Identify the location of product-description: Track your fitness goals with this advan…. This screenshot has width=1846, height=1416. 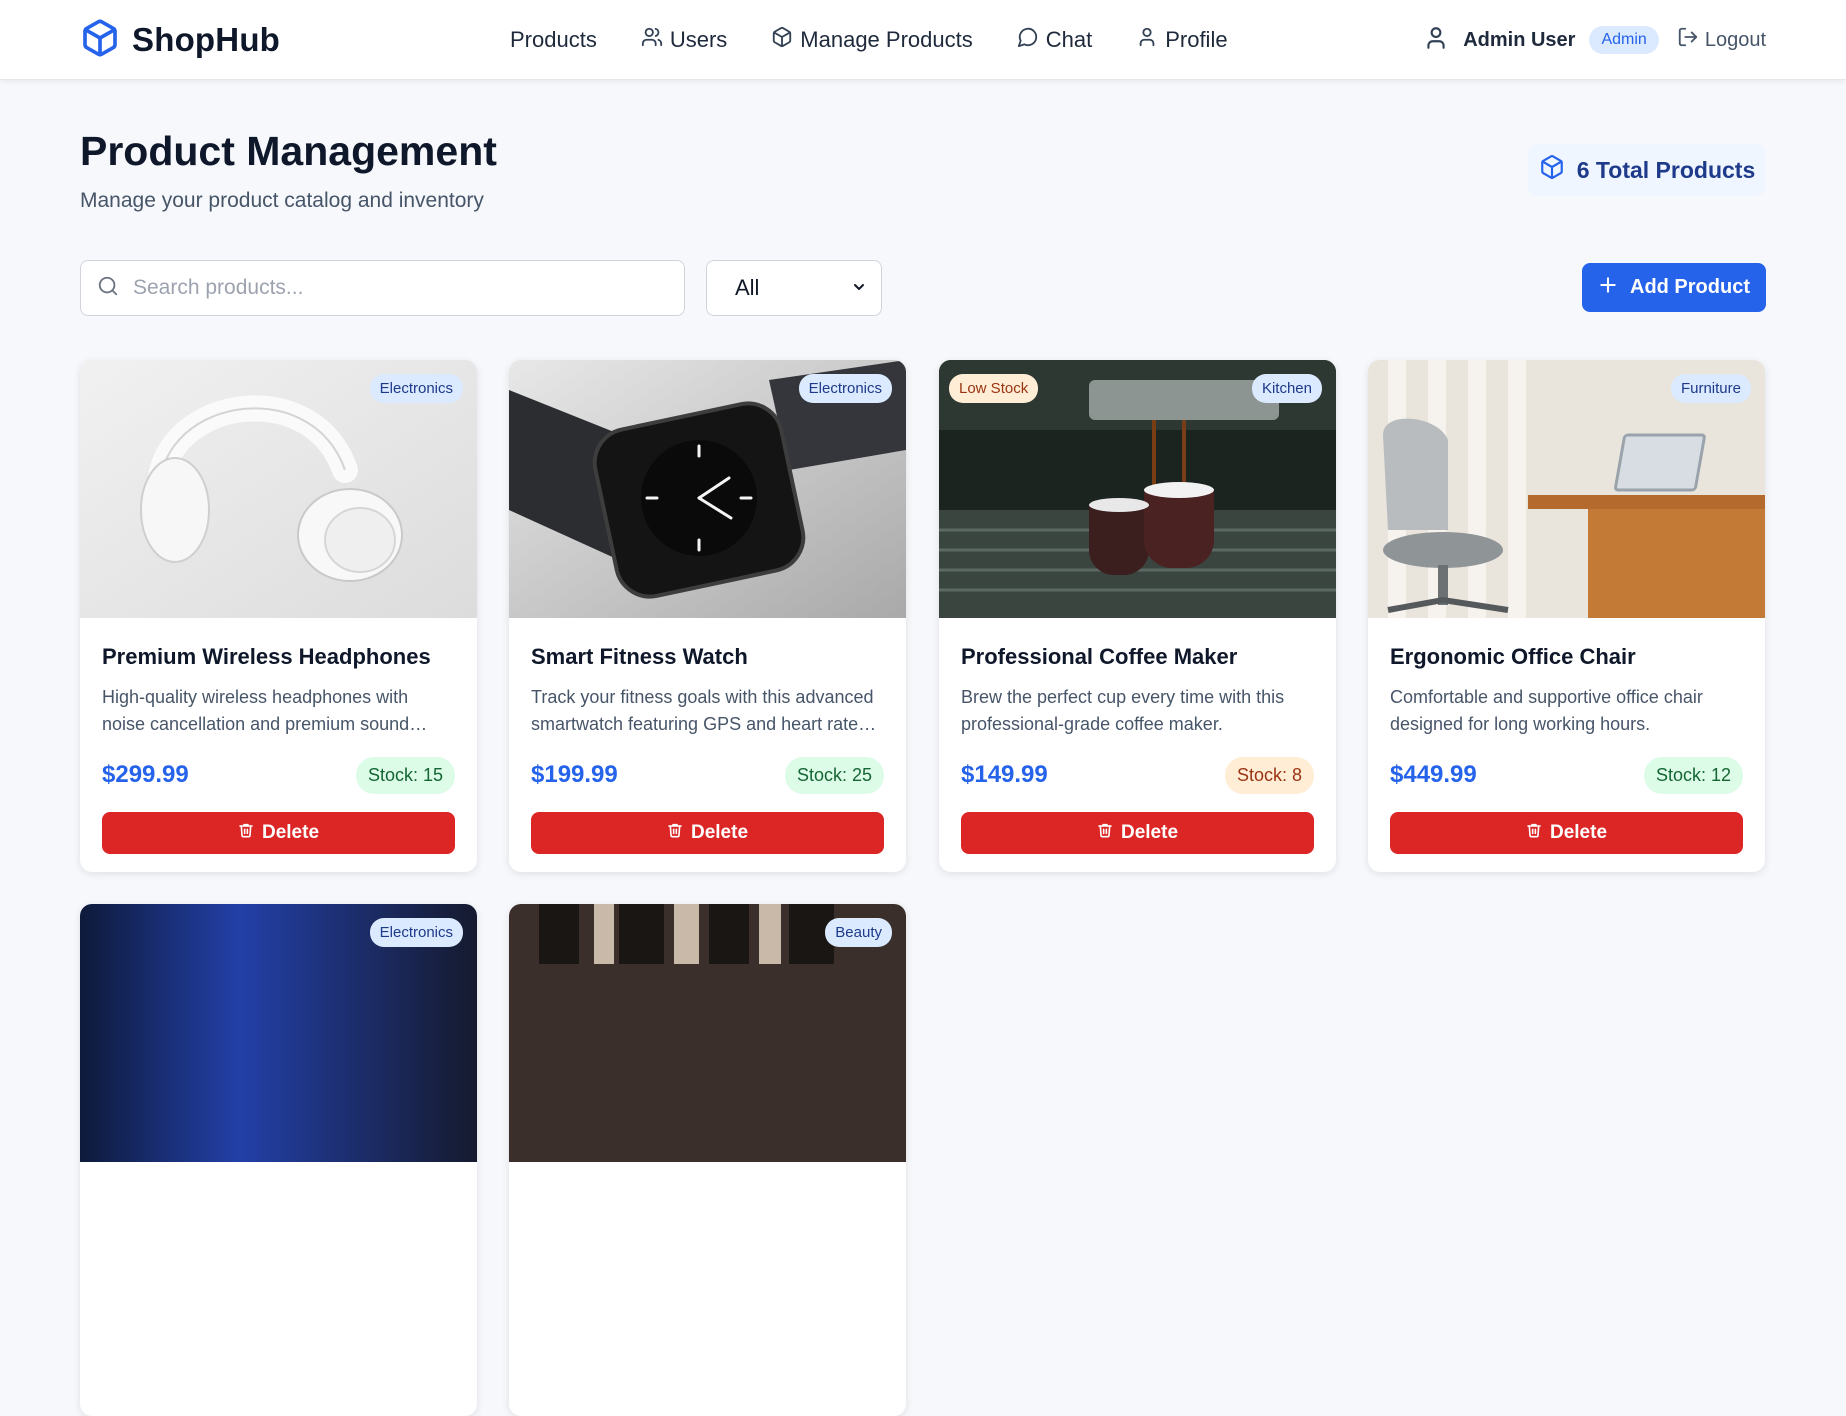
(702, 710).